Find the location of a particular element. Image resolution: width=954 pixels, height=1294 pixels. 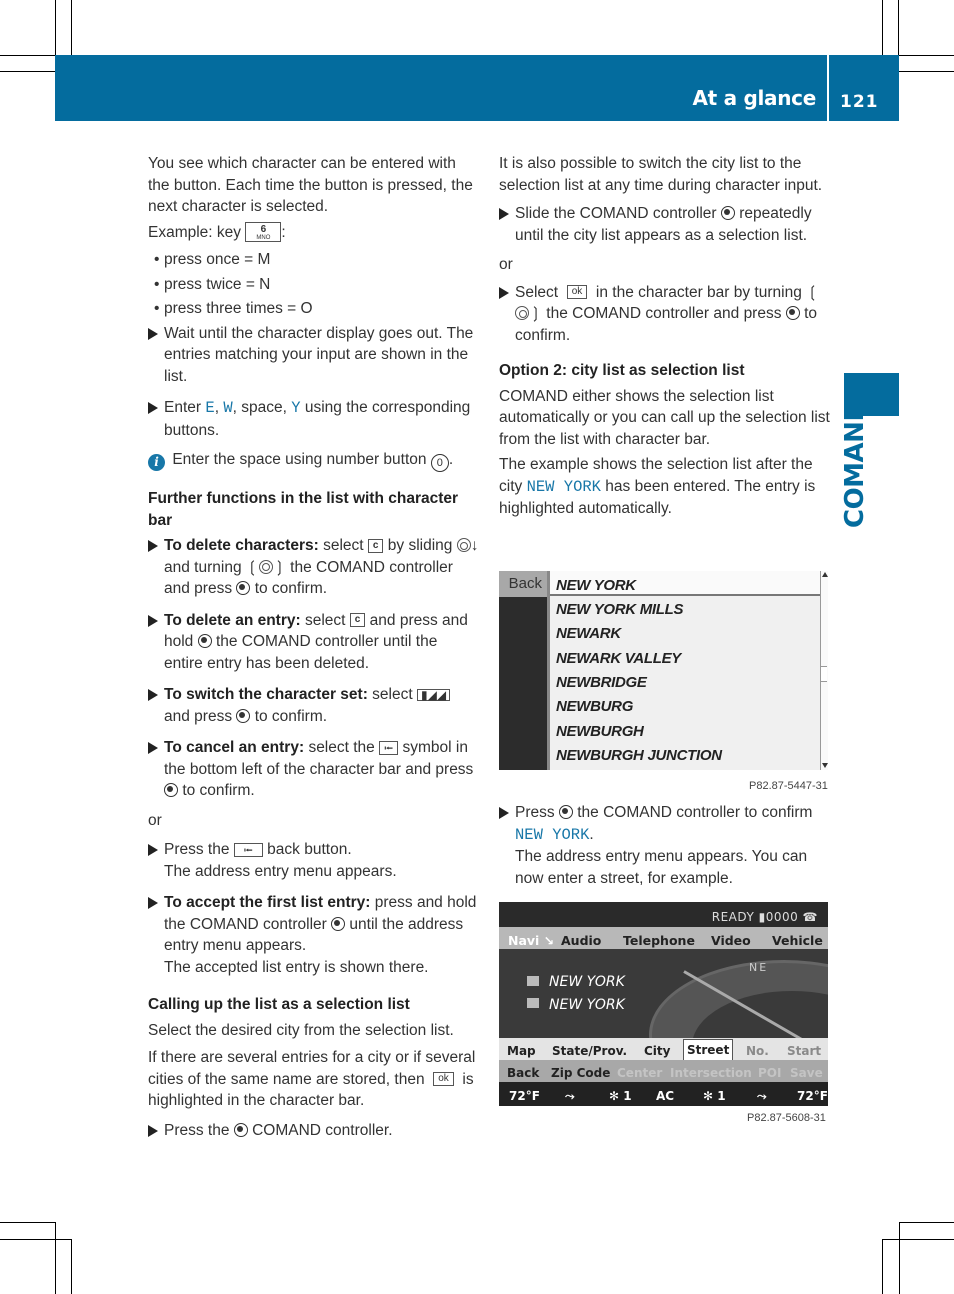

fan-right: ✻ 1 is located at coordinates (714, 1096).